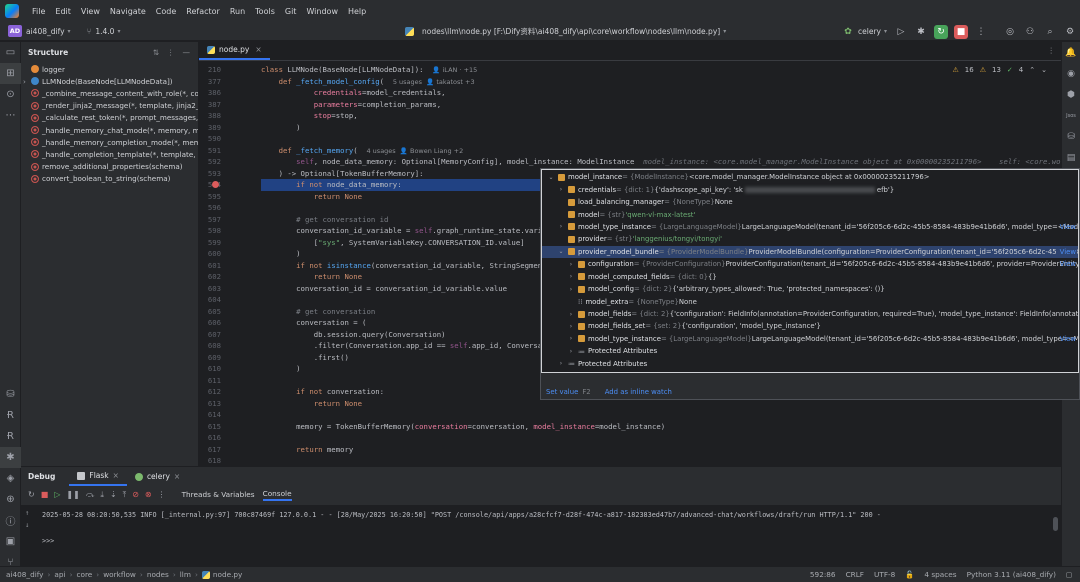 The width and height of the screenshot is (1080, 582). Describe the element at coordinates (210, 162) in the screenshot. I see `line-number: 592` at that location.